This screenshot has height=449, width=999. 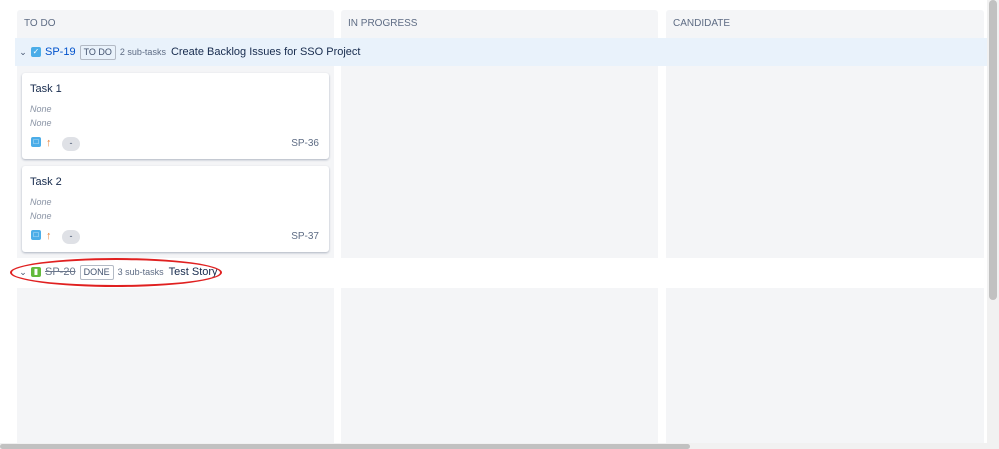 What do you see at coordinates (142, 52) in the screenshot?
I see `subtask-count: 2 sub-tasks` at bounding box center [142, 52].